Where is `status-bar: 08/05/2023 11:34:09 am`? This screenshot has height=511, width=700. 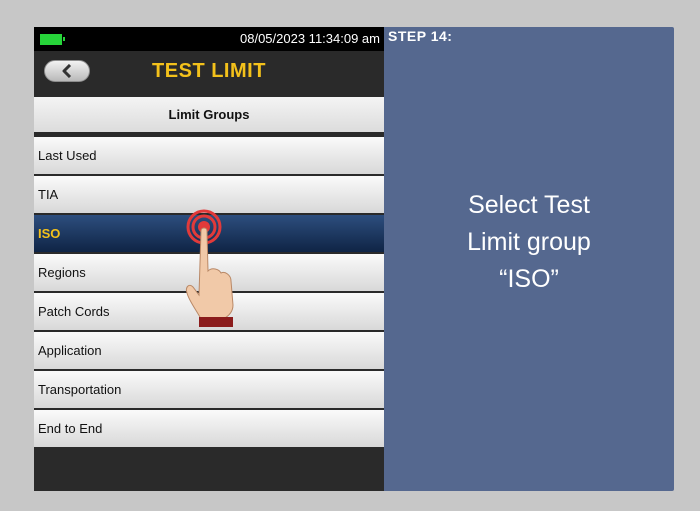
status-bar: 08/05/2023 11:34:09 am is located at coordinates (209, 39).